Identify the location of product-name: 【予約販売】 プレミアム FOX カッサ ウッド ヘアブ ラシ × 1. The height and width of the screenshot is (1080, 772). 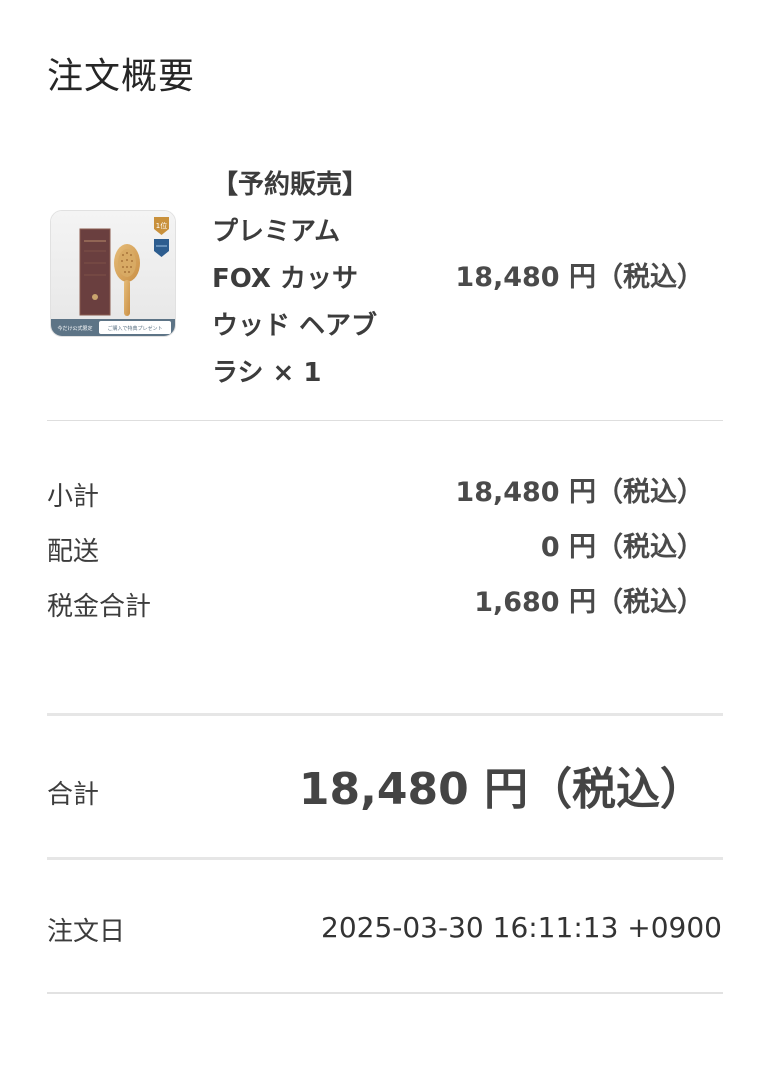
(295, 279).